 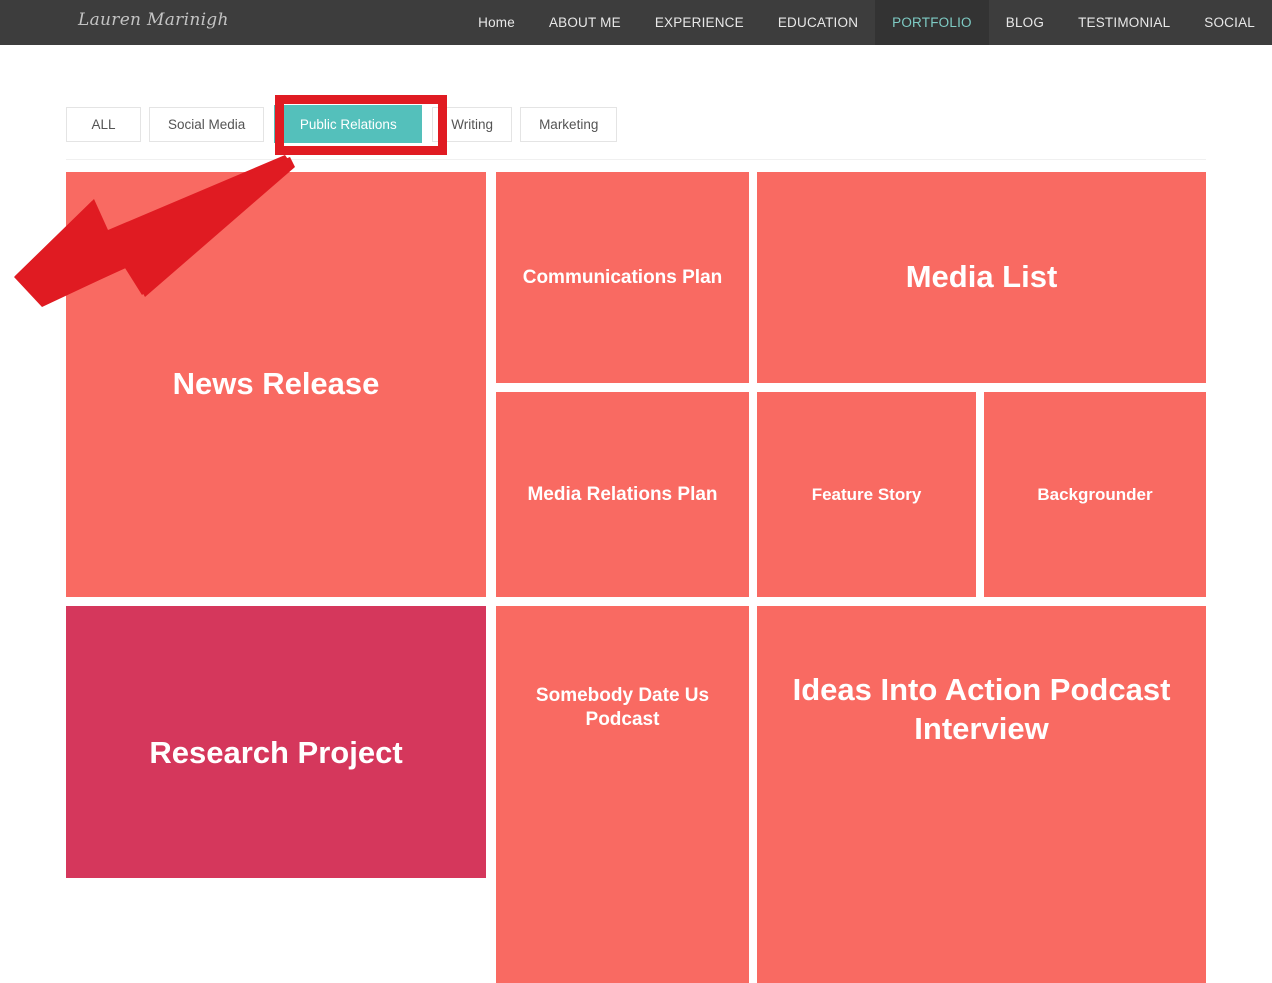 What do you see at coordinates (276, 742) in the screenshot?
I see `portfolio-tile-research-project: Research Project` at bounding box center [276, 742].